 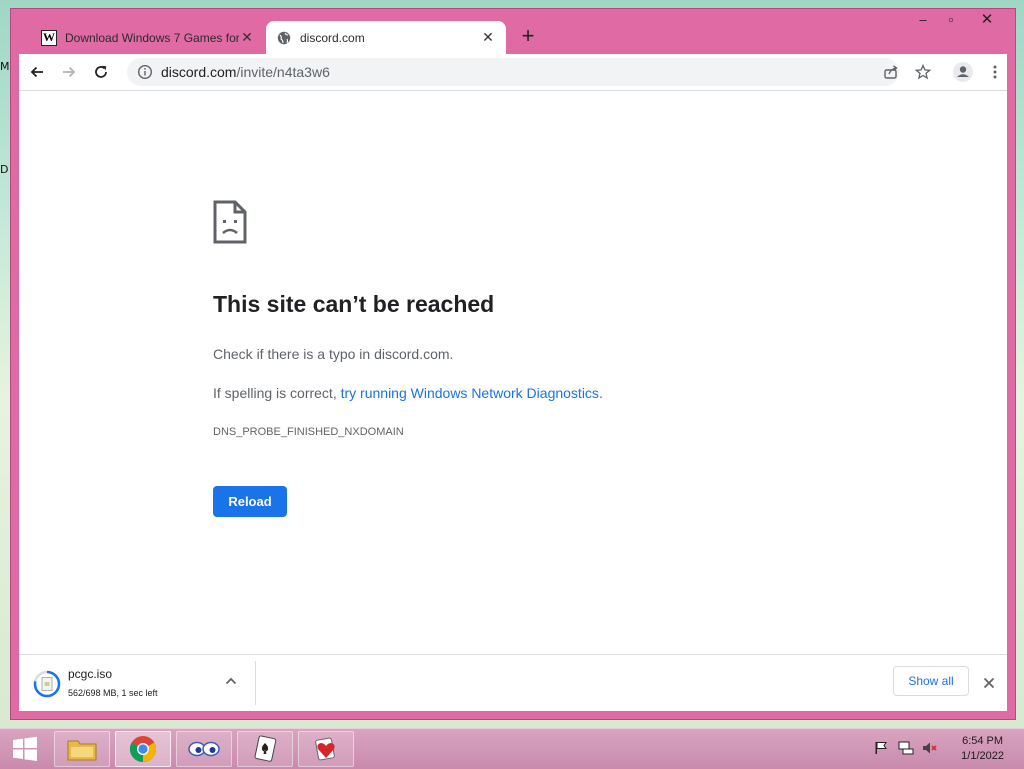 I want to click on chrome-icon, so click(x=143, y=749).